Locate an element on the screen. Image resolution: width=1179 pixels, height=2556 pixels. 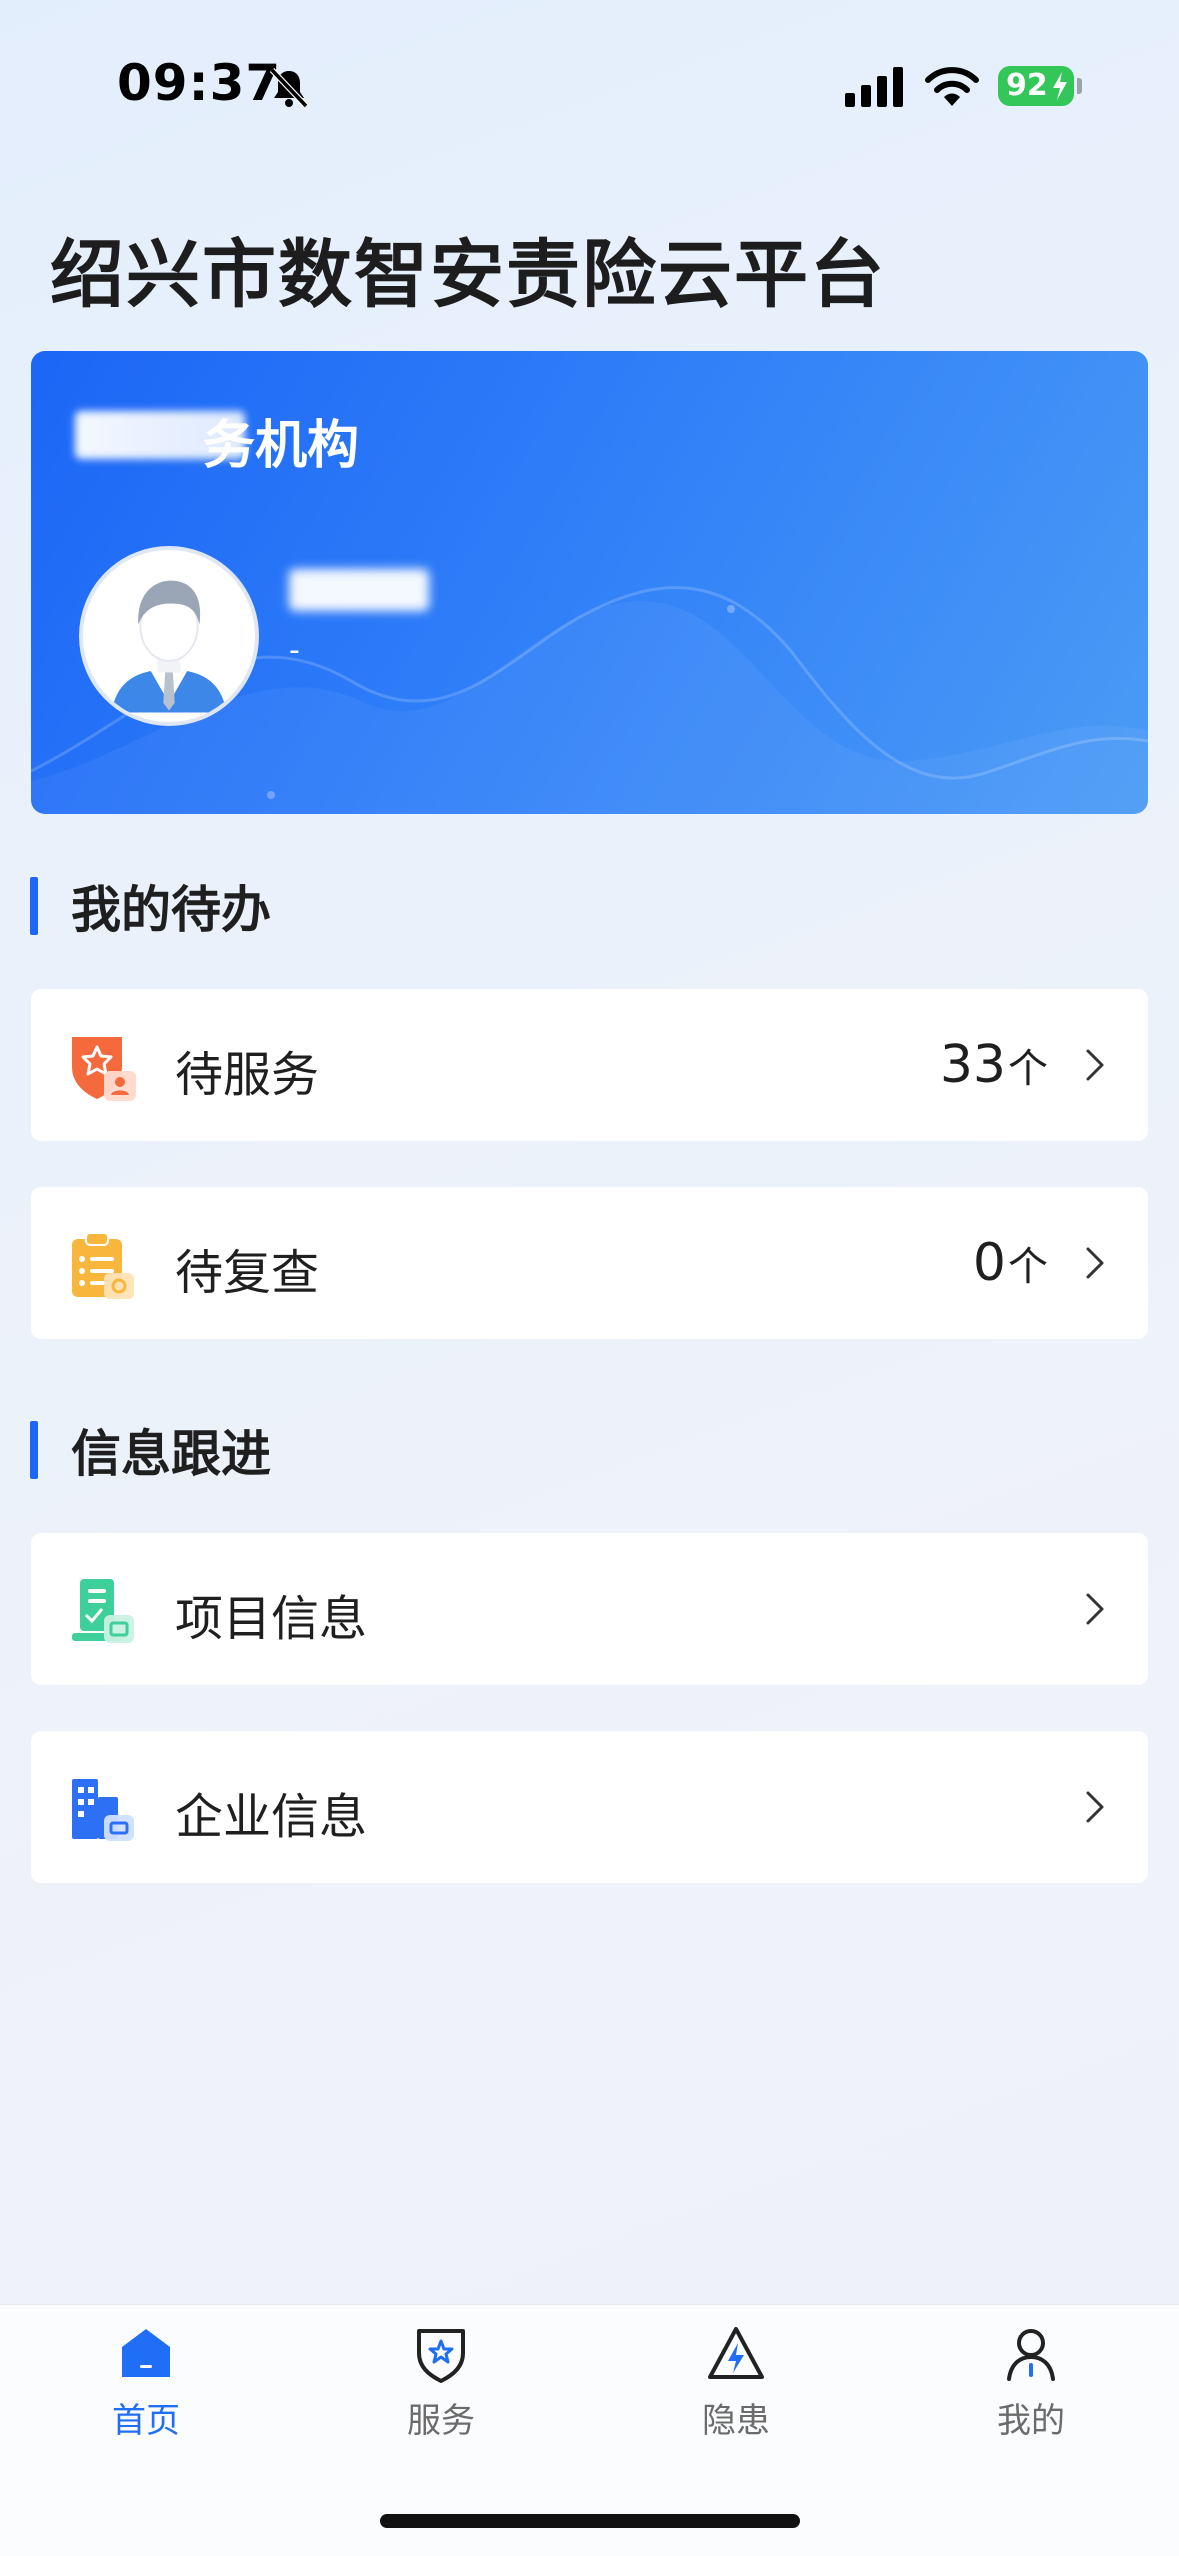
tab-label: 服务 is located at coordinates (441, 2421).